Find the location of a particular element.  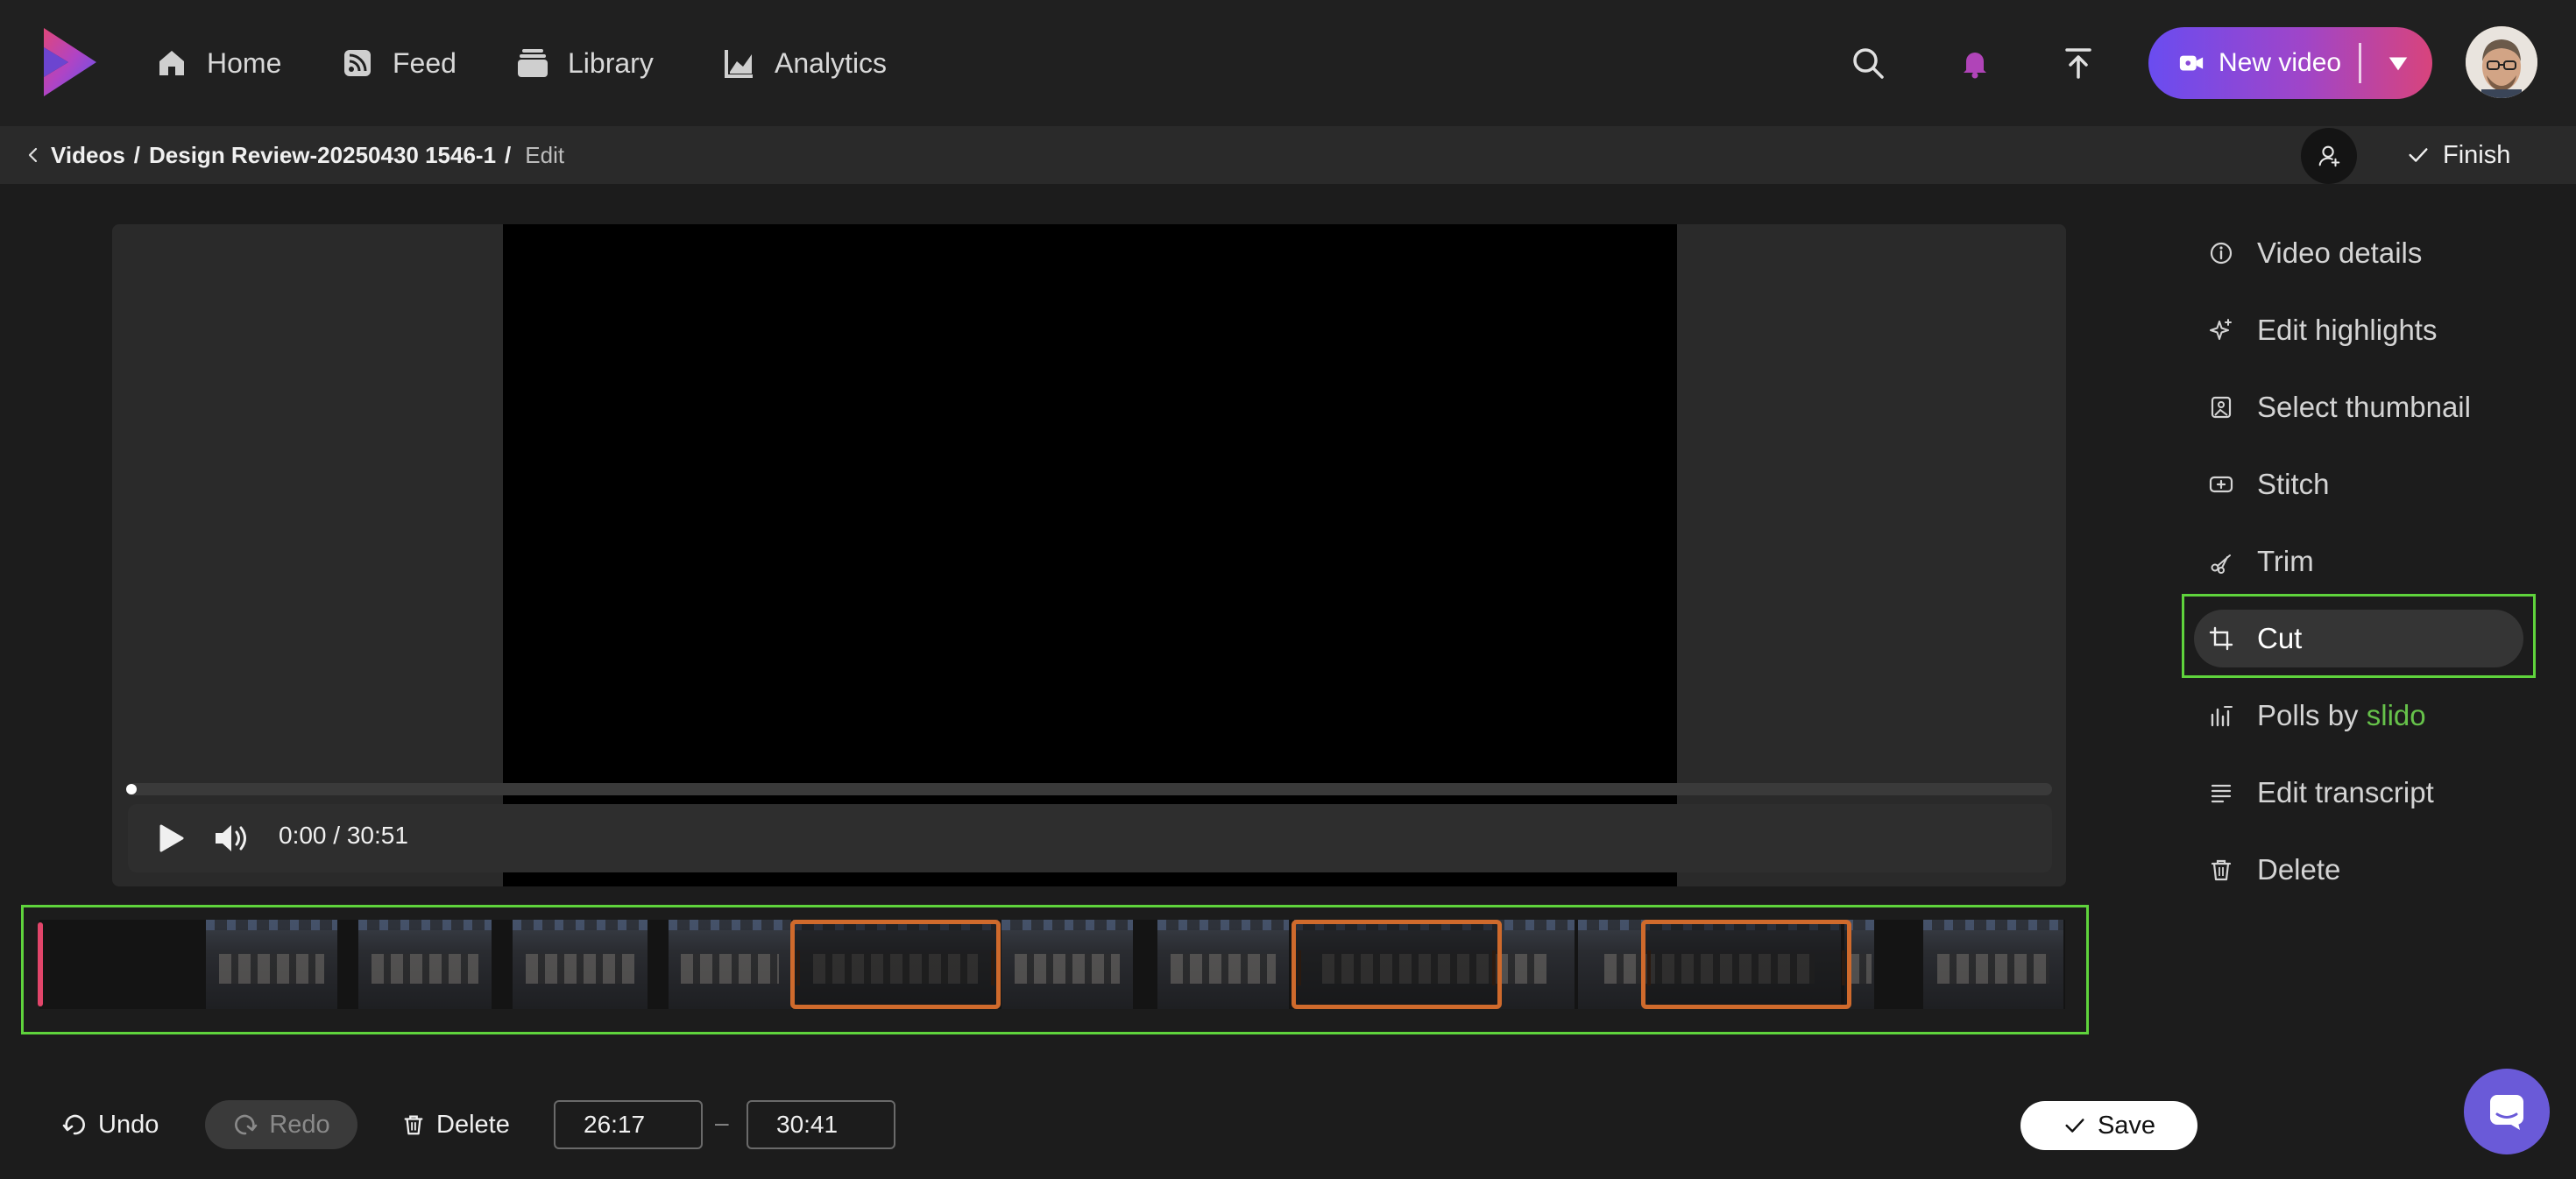

notifications-button is located at coordinates (1975, 63).